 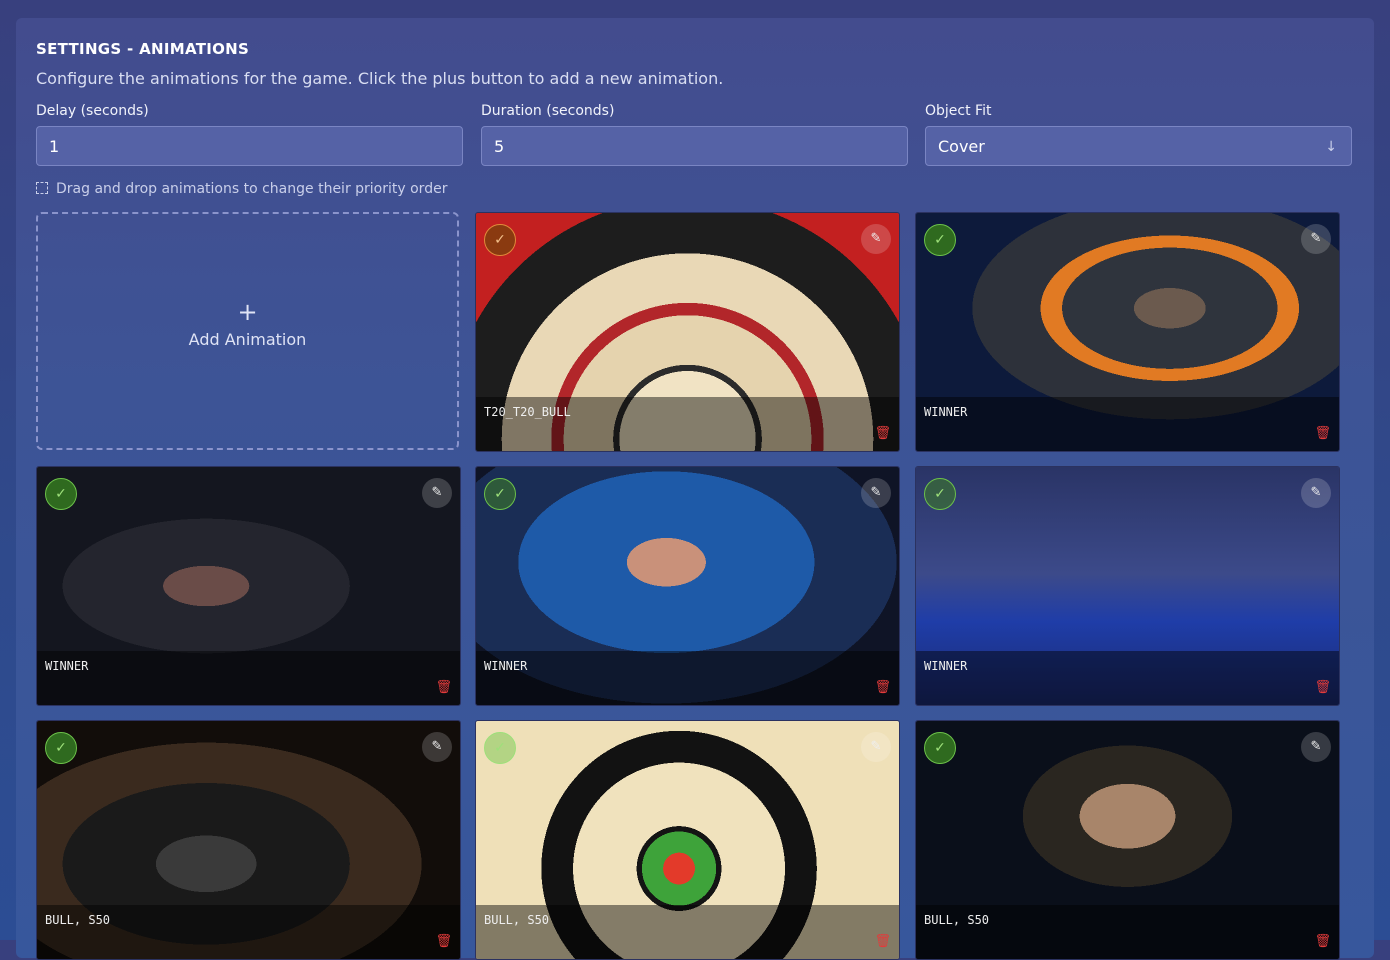 I want to click on object-fit-label: Object Fit, so click(x=958, y=111).